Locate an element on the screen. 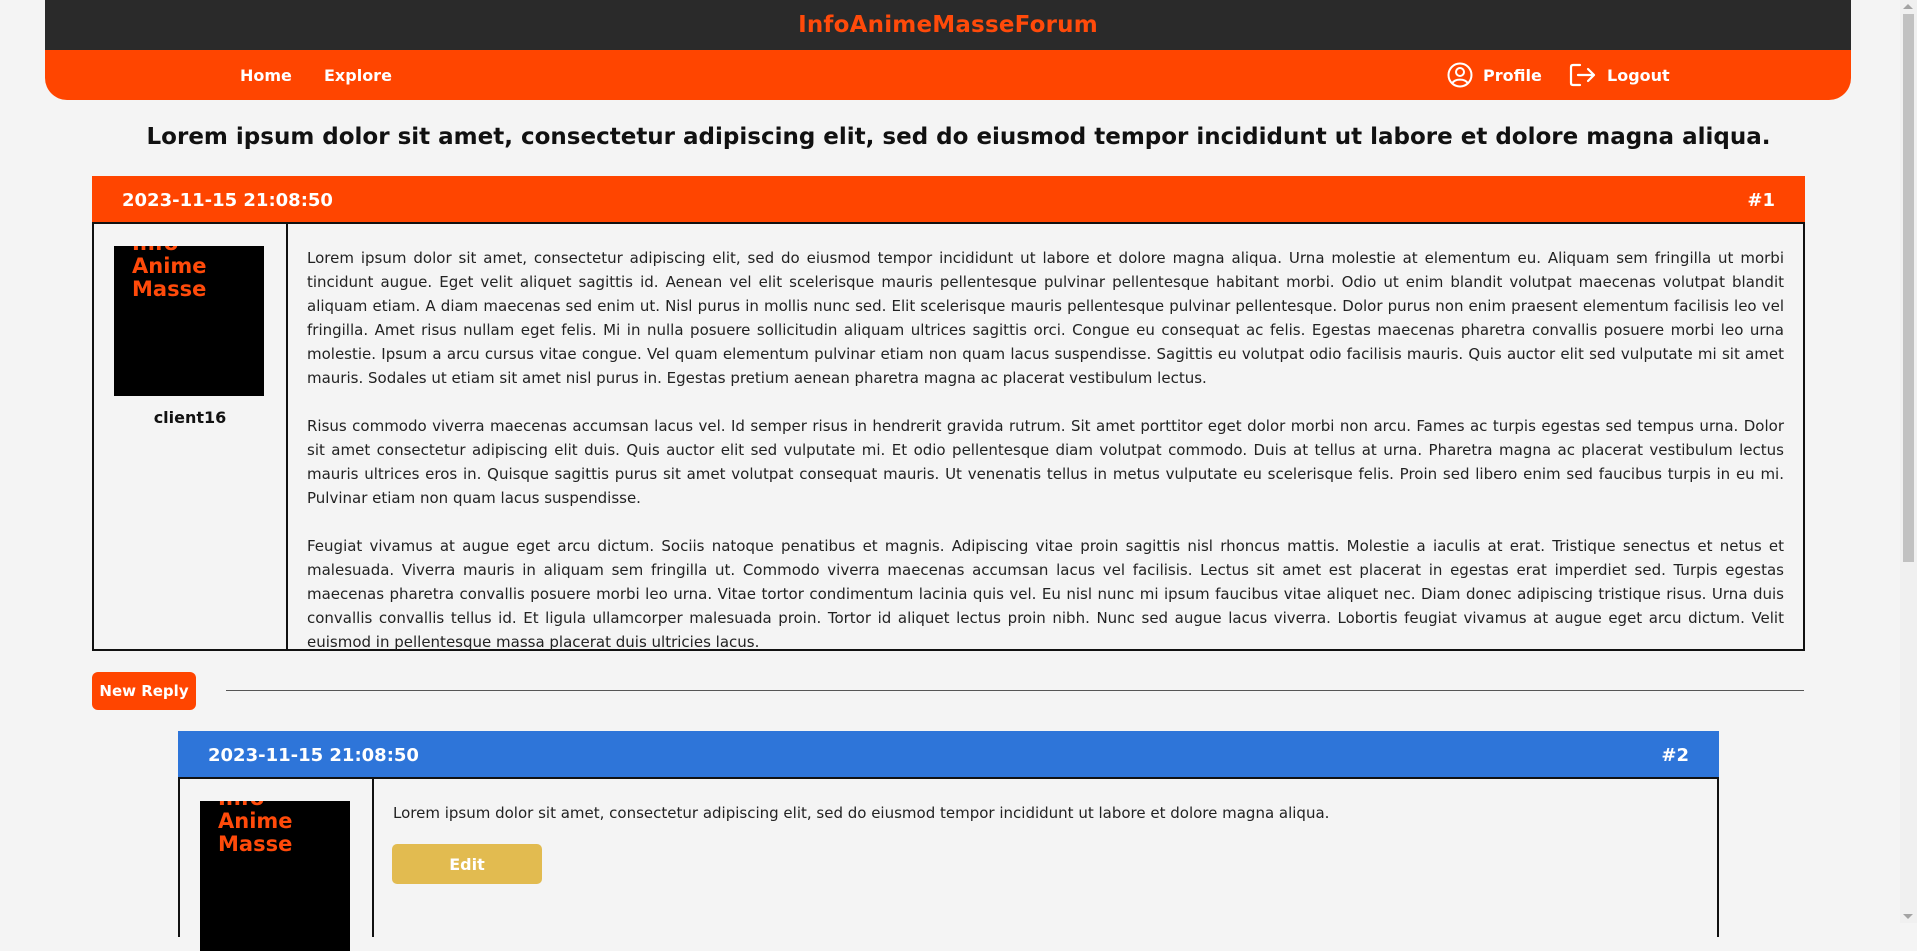 This screenshot has width=1917, height=951. post-1-avatar: InfoAnimeMasse is located at coordinates (189, 321).